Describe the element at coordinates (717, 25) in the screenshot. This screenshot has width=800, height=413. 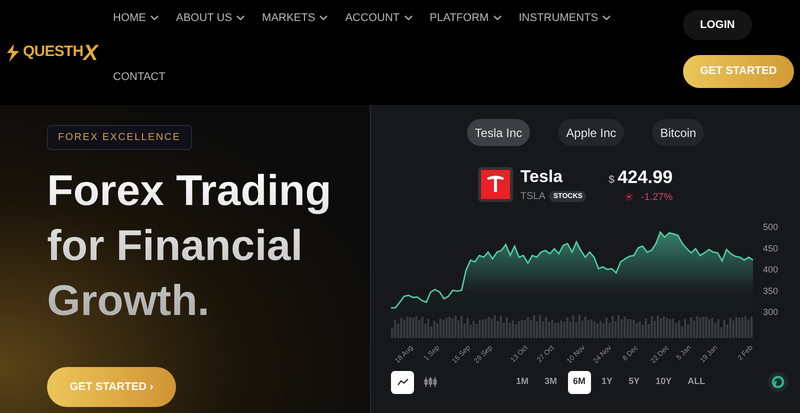
I see `login-button: LOGIN` at that location.